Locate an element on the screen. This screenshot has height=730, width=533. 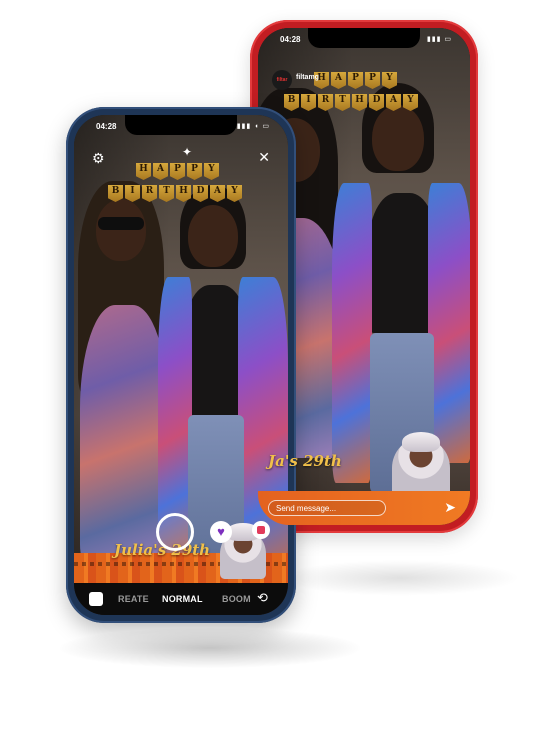
account-avatar: filtar is located at coordinates (282, 80).